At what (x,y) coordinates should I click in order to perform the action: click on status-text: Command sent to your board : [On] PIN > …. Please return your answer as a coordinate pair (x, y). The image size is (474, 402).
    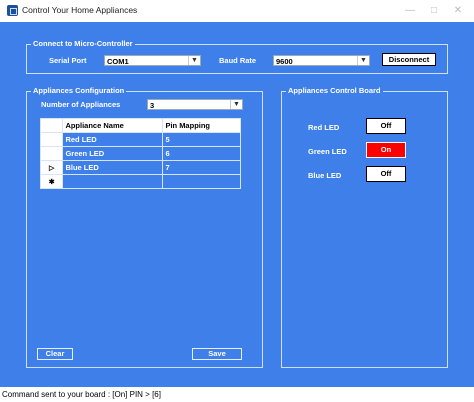
    Looking at the image, I should click on (81, 394).